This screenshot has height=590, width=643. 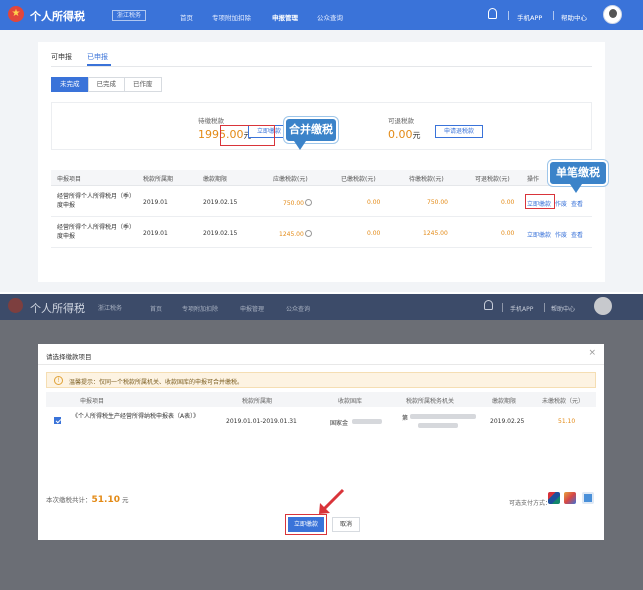 What do you see at coordinates (492, 179) in the screenshot?
I see `column-header: 可退税款(元)` at bounding box center [492, 179].